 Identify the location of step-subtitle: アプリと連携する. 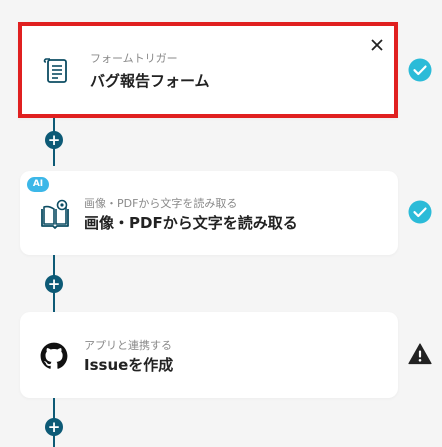
(128, 345).